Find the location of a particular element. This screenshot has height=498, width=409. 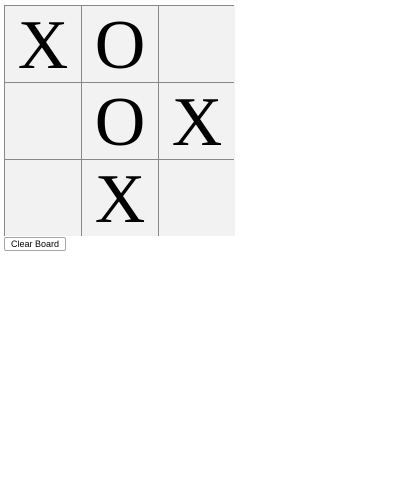

board-cell-r3-c3 is located at coordinates (197, 198).